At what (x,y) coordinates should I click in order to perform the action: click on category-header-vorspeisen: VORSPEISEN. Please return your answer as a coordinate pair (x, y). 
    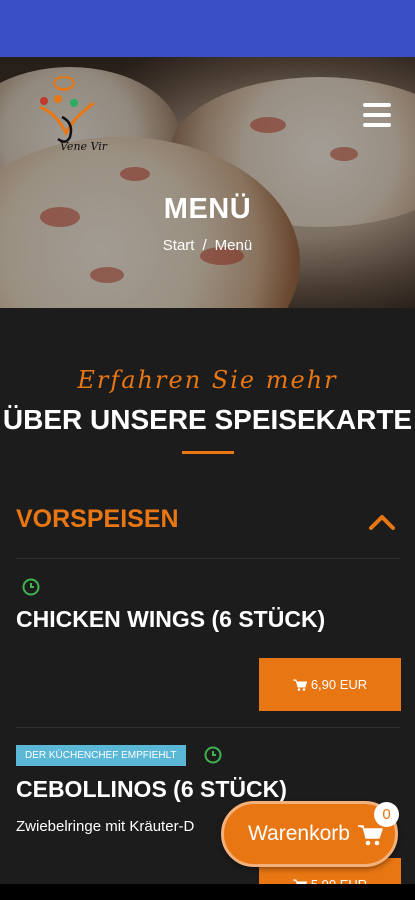
    Looking at the image, I should click on (208, 522).